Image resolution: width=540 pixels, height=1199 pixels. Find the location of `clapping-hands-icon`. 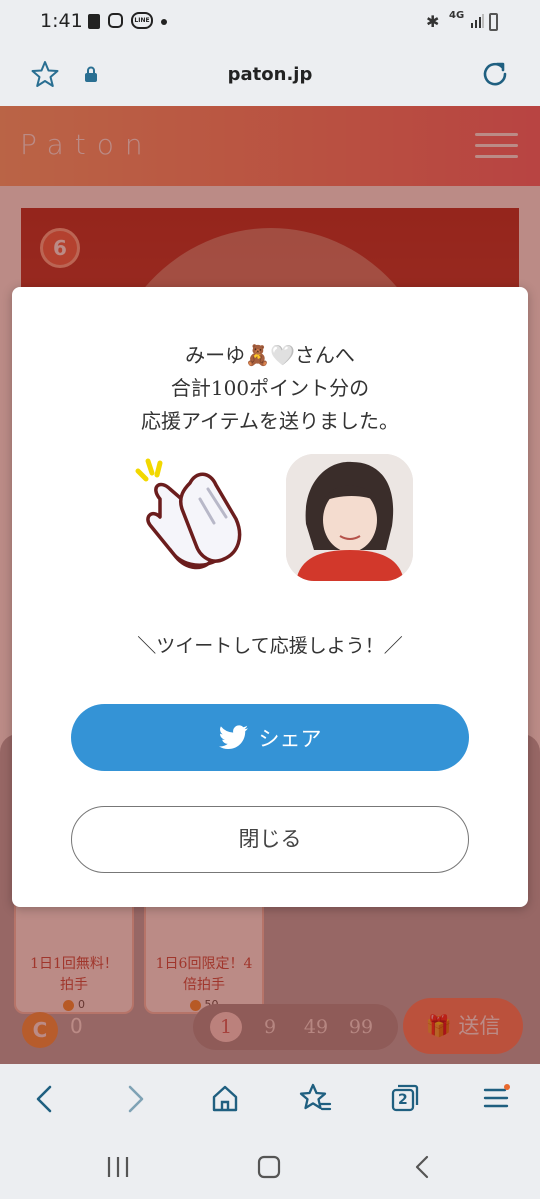

clapping-hands-icon is located at coordinates (188, 514).